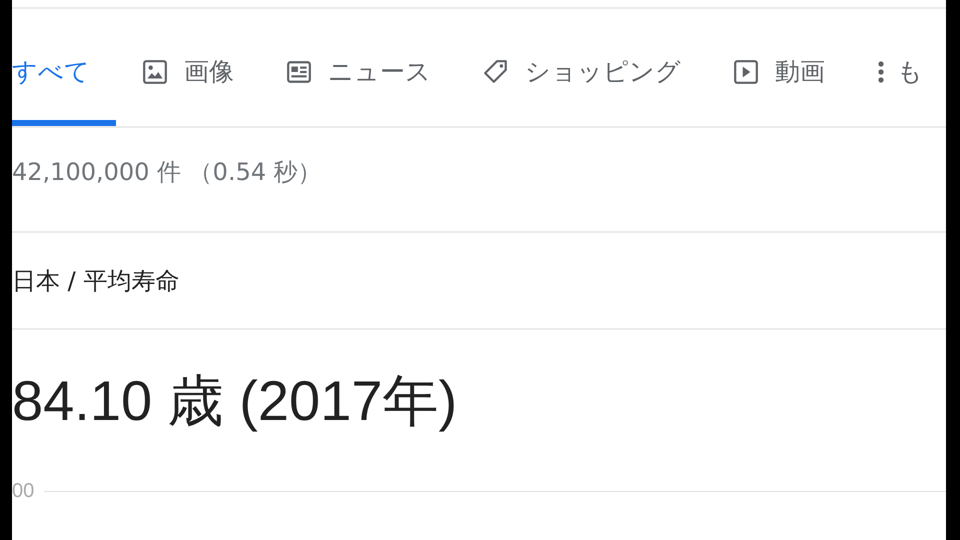  Describe the element at coordinates (96, 281) in the screenshot. I see `breadcrumb: 日本 / 平均寿命` at that location.